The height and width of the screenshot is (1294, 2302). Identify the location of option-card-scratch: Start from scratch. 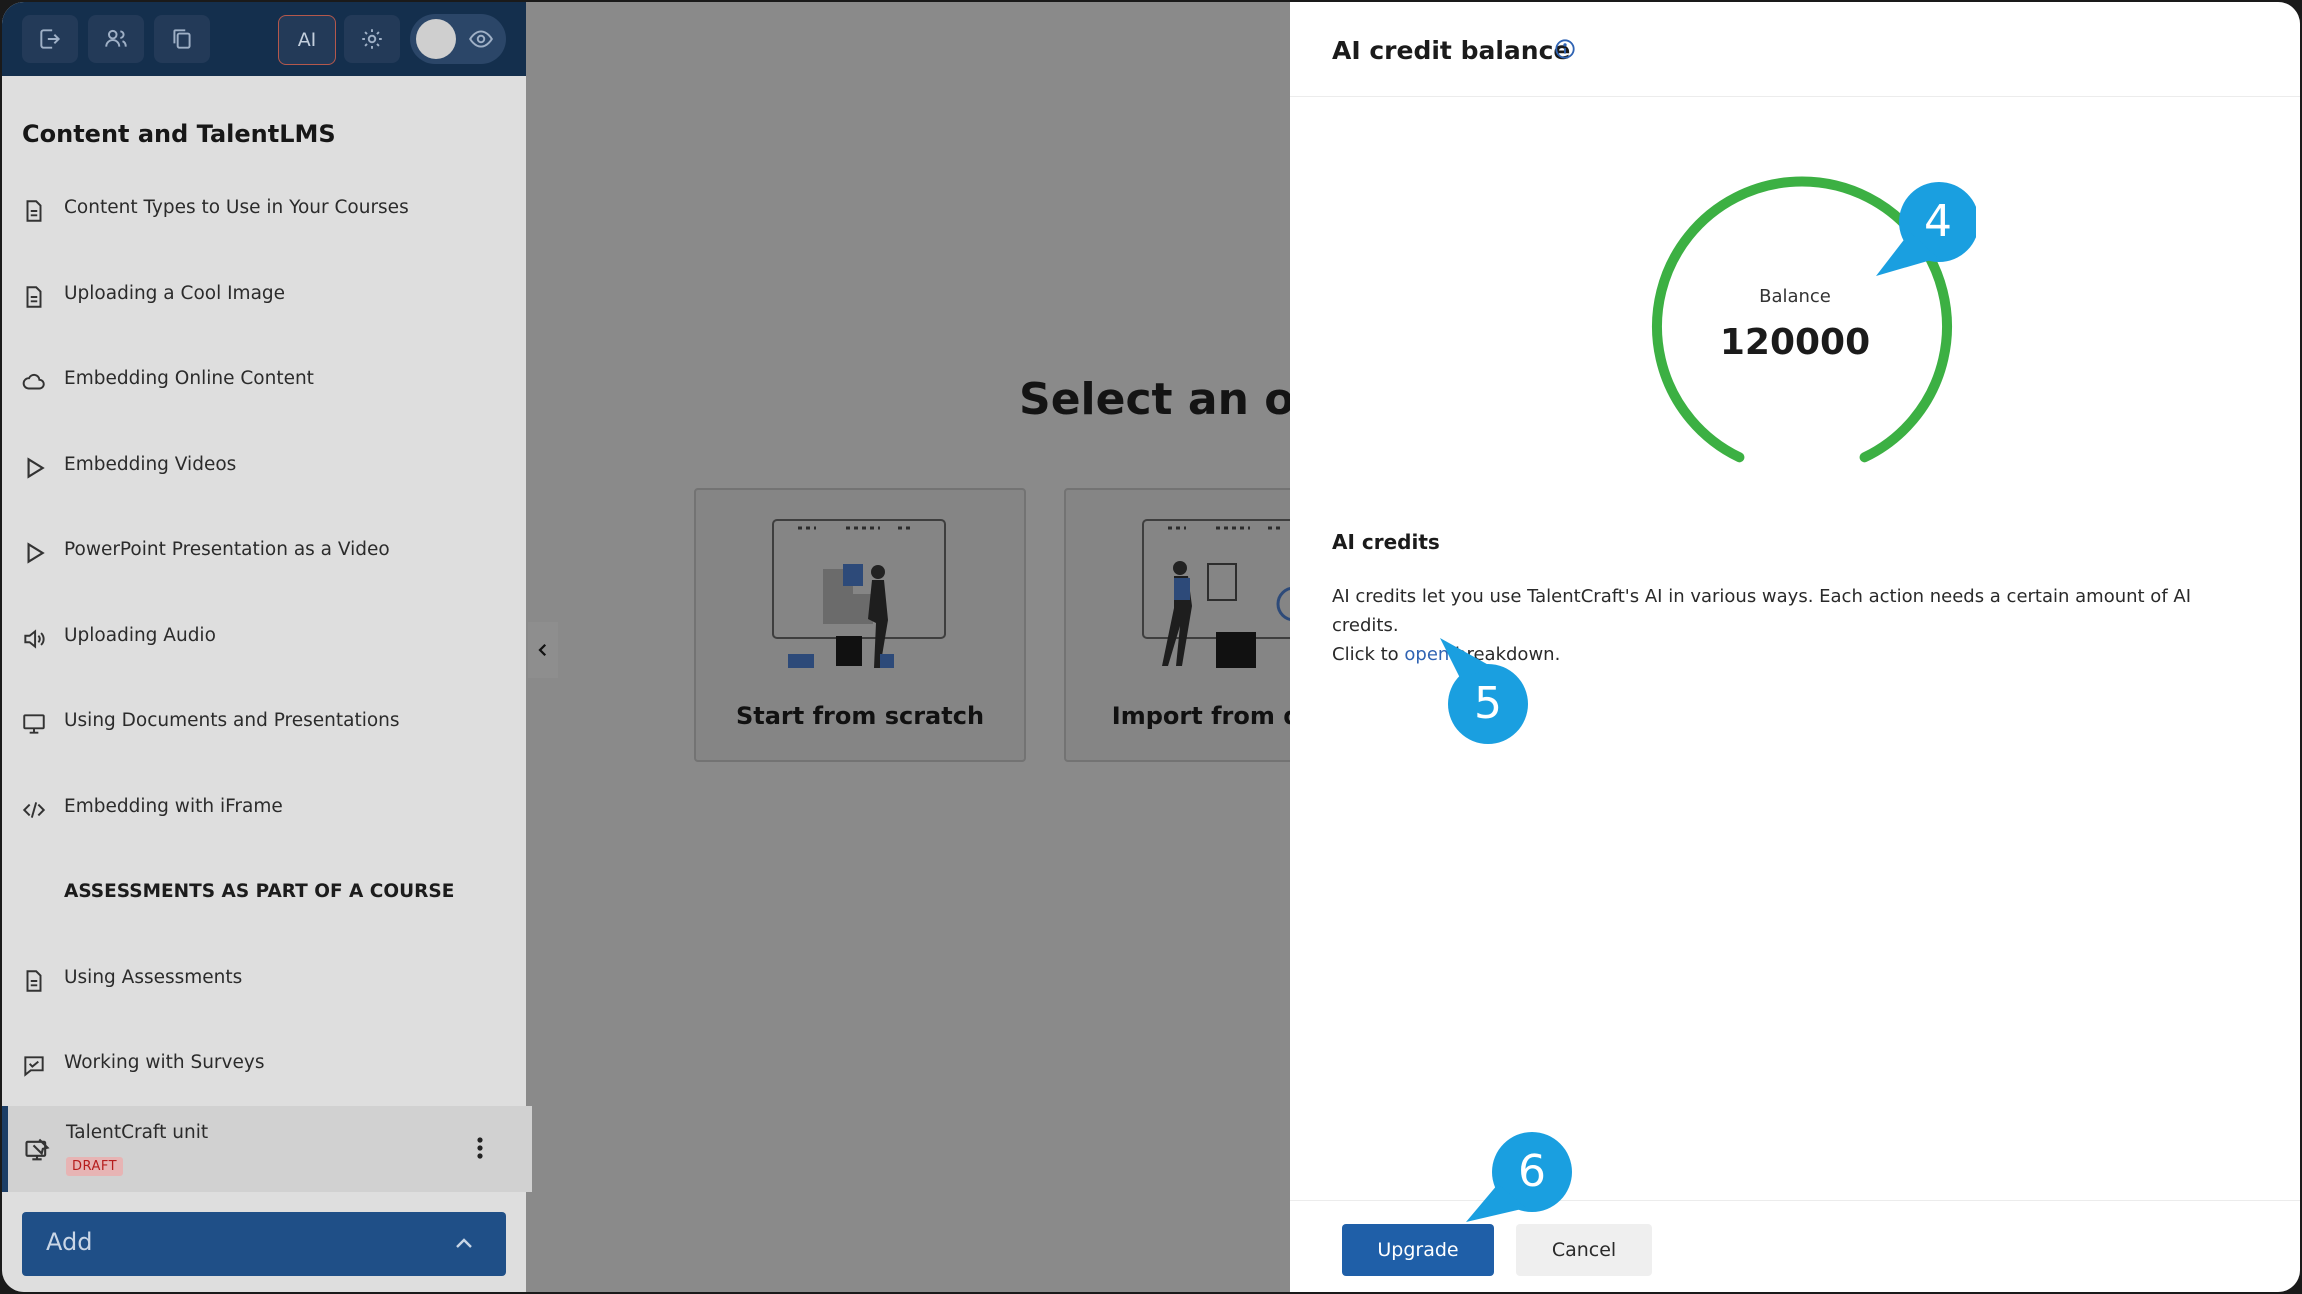
(860, 625).